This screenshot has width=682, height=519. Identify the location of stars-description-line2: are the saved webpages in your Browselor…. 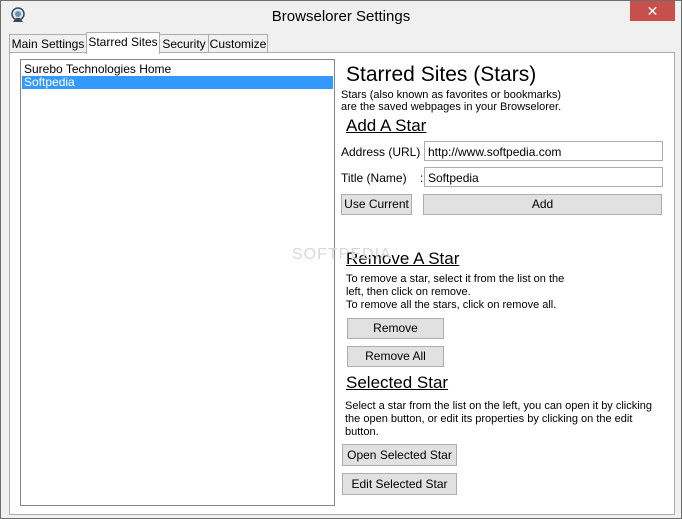
(451, 107).